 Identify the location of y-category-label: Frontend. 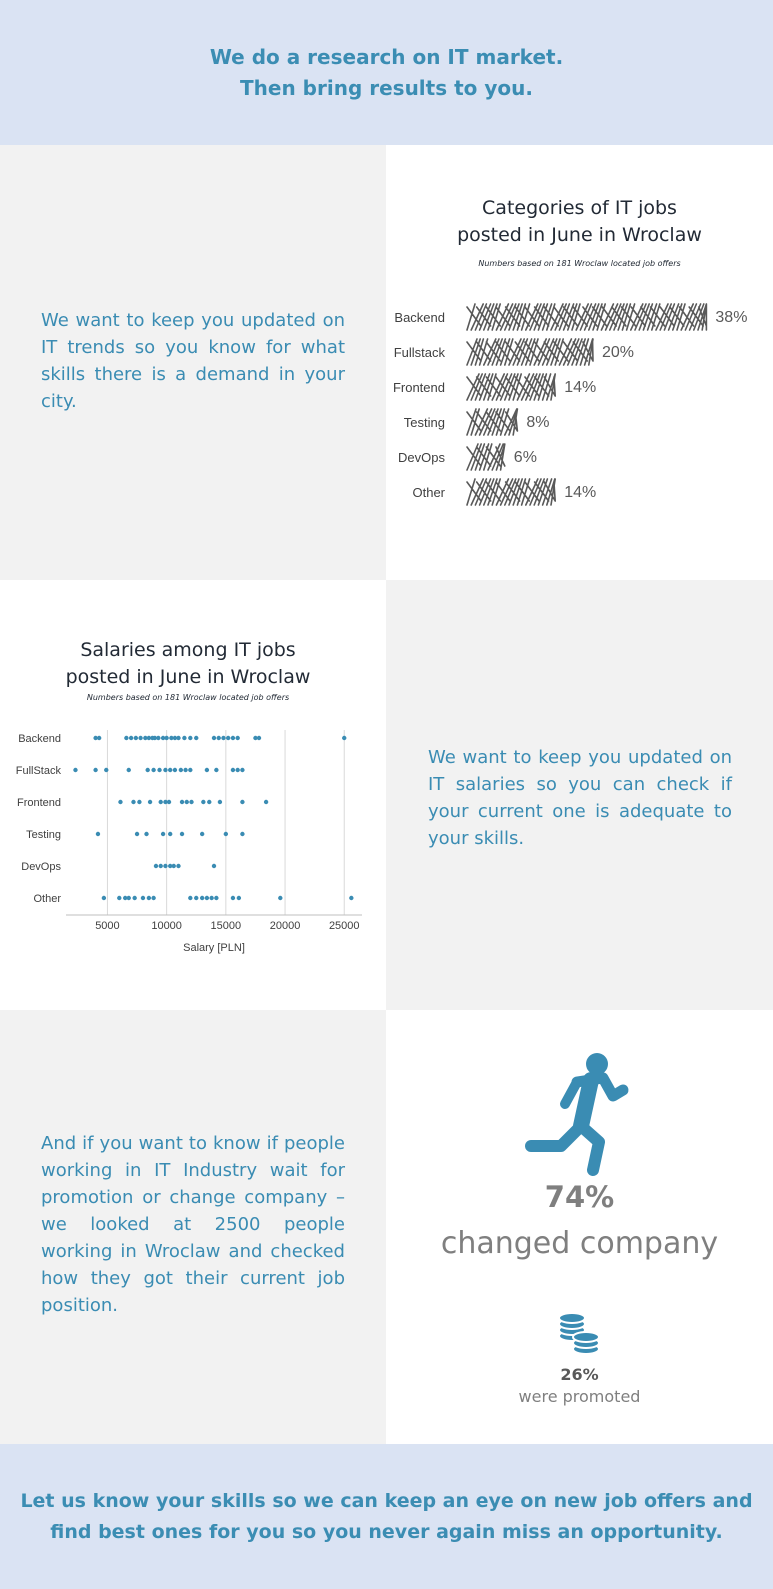
(39, 803).